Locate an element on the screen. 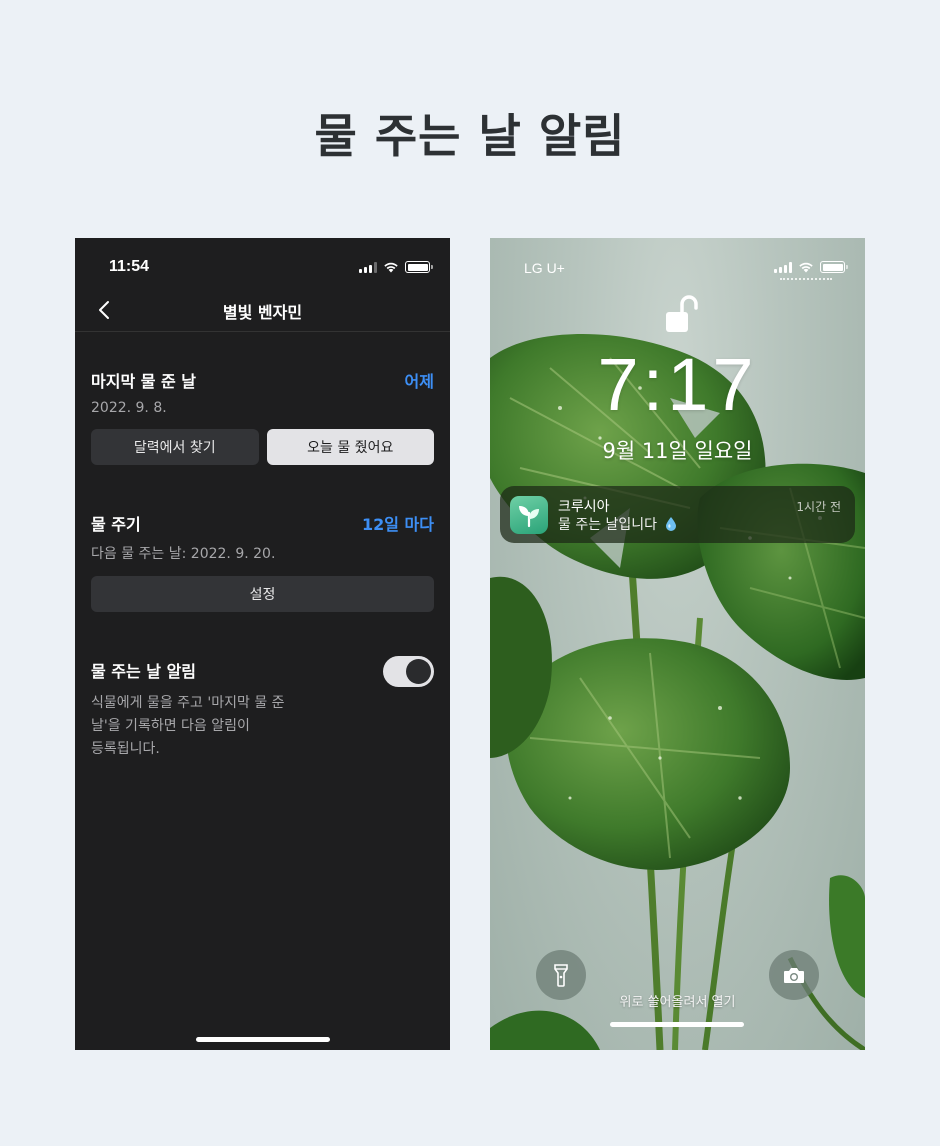  page-title: 물 주는 날 알림 is located at coordinates (470, 136).